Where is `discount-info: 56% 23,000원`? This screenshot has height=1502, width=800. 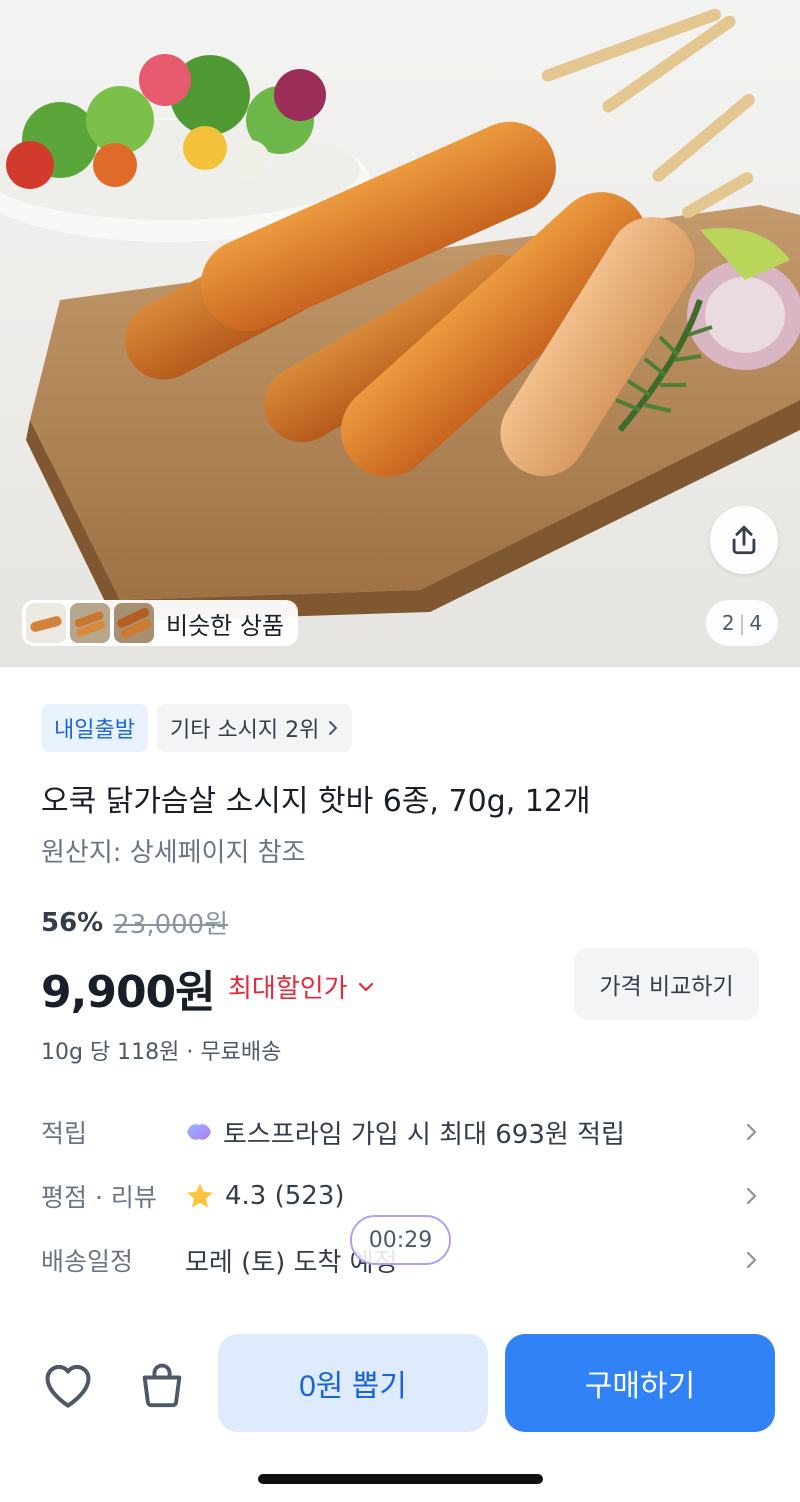
discount-info: 56% 23,000원 is located at coordinates (134, 922).